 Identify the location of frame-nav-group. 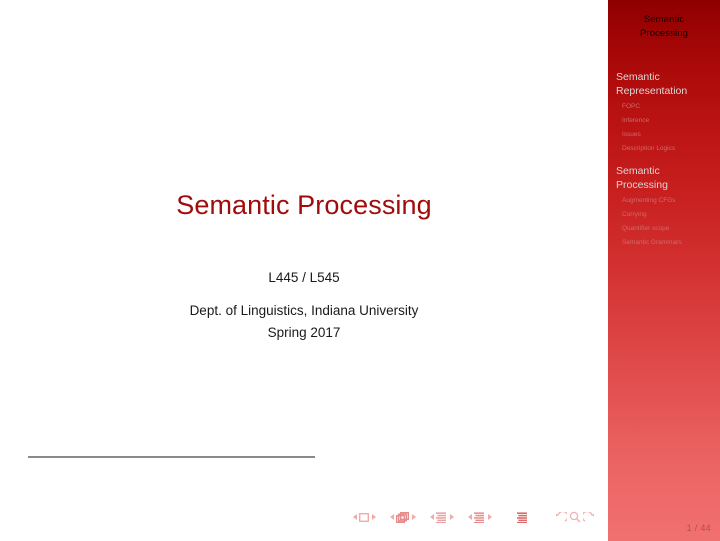
(402, 517).